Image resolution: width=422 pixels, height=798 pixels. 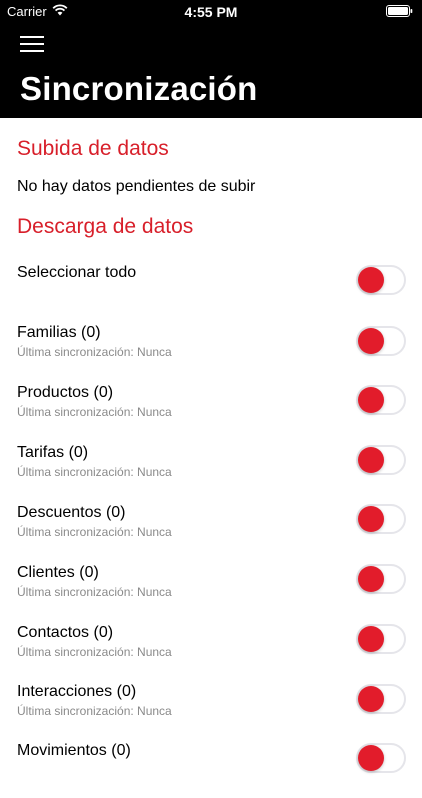 I want to click on battery-icon, so click(x=399, y=11).